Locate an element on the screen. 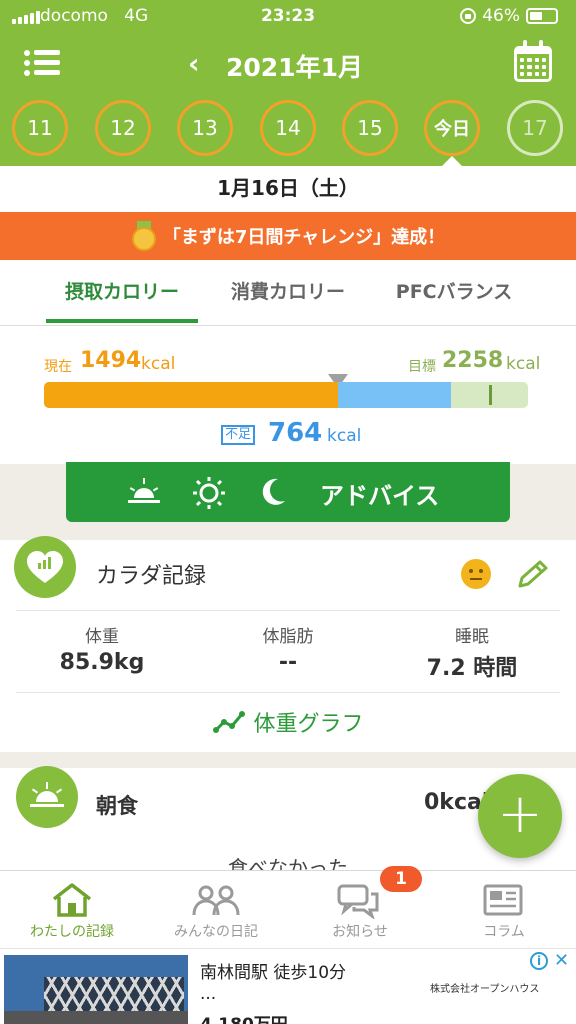  status-bar: docomo 4G 23:23 46% is located at coordinates (288, 17).